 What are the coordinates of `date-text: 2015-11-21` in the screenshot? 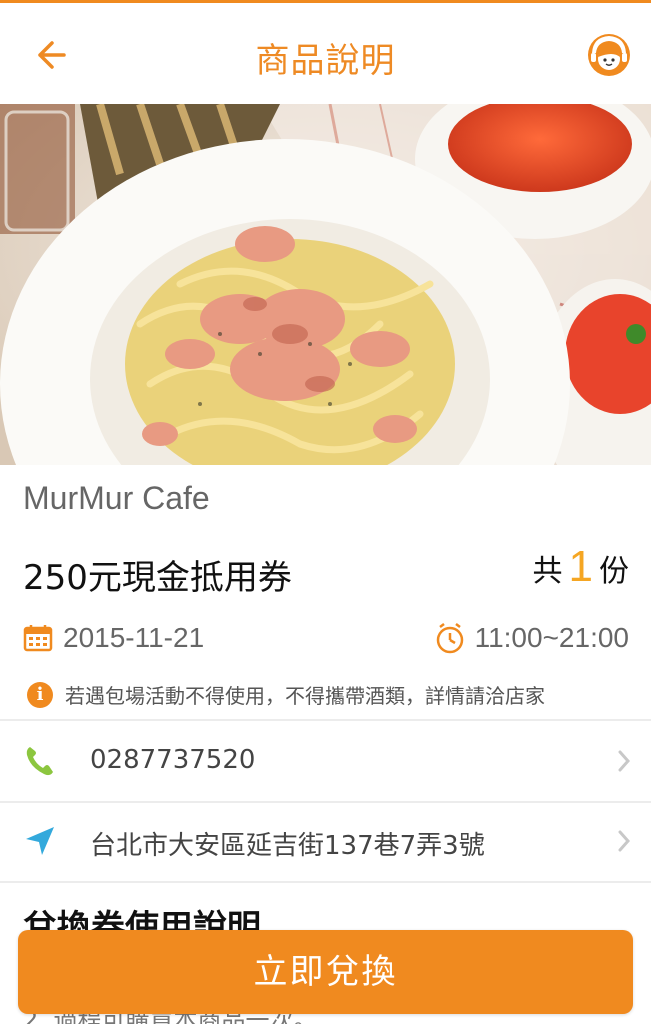 It's located at (134, 637).